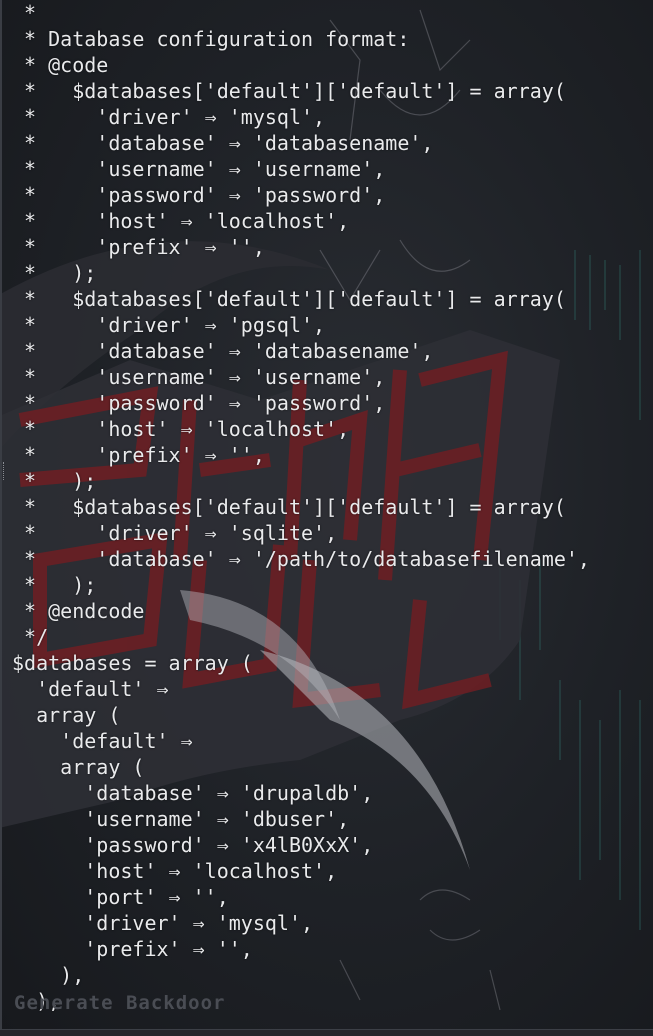 The width and height of the screenshot is (653, 1036). Describe the element at coordinates (48, 975) in the screenshot. I see `code-line: ),` at that location.